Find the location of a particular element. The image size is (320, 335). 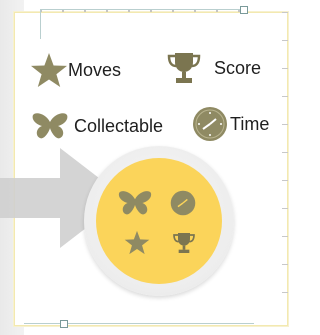

right-ruler-ticks is located at coordinates (285, 162).